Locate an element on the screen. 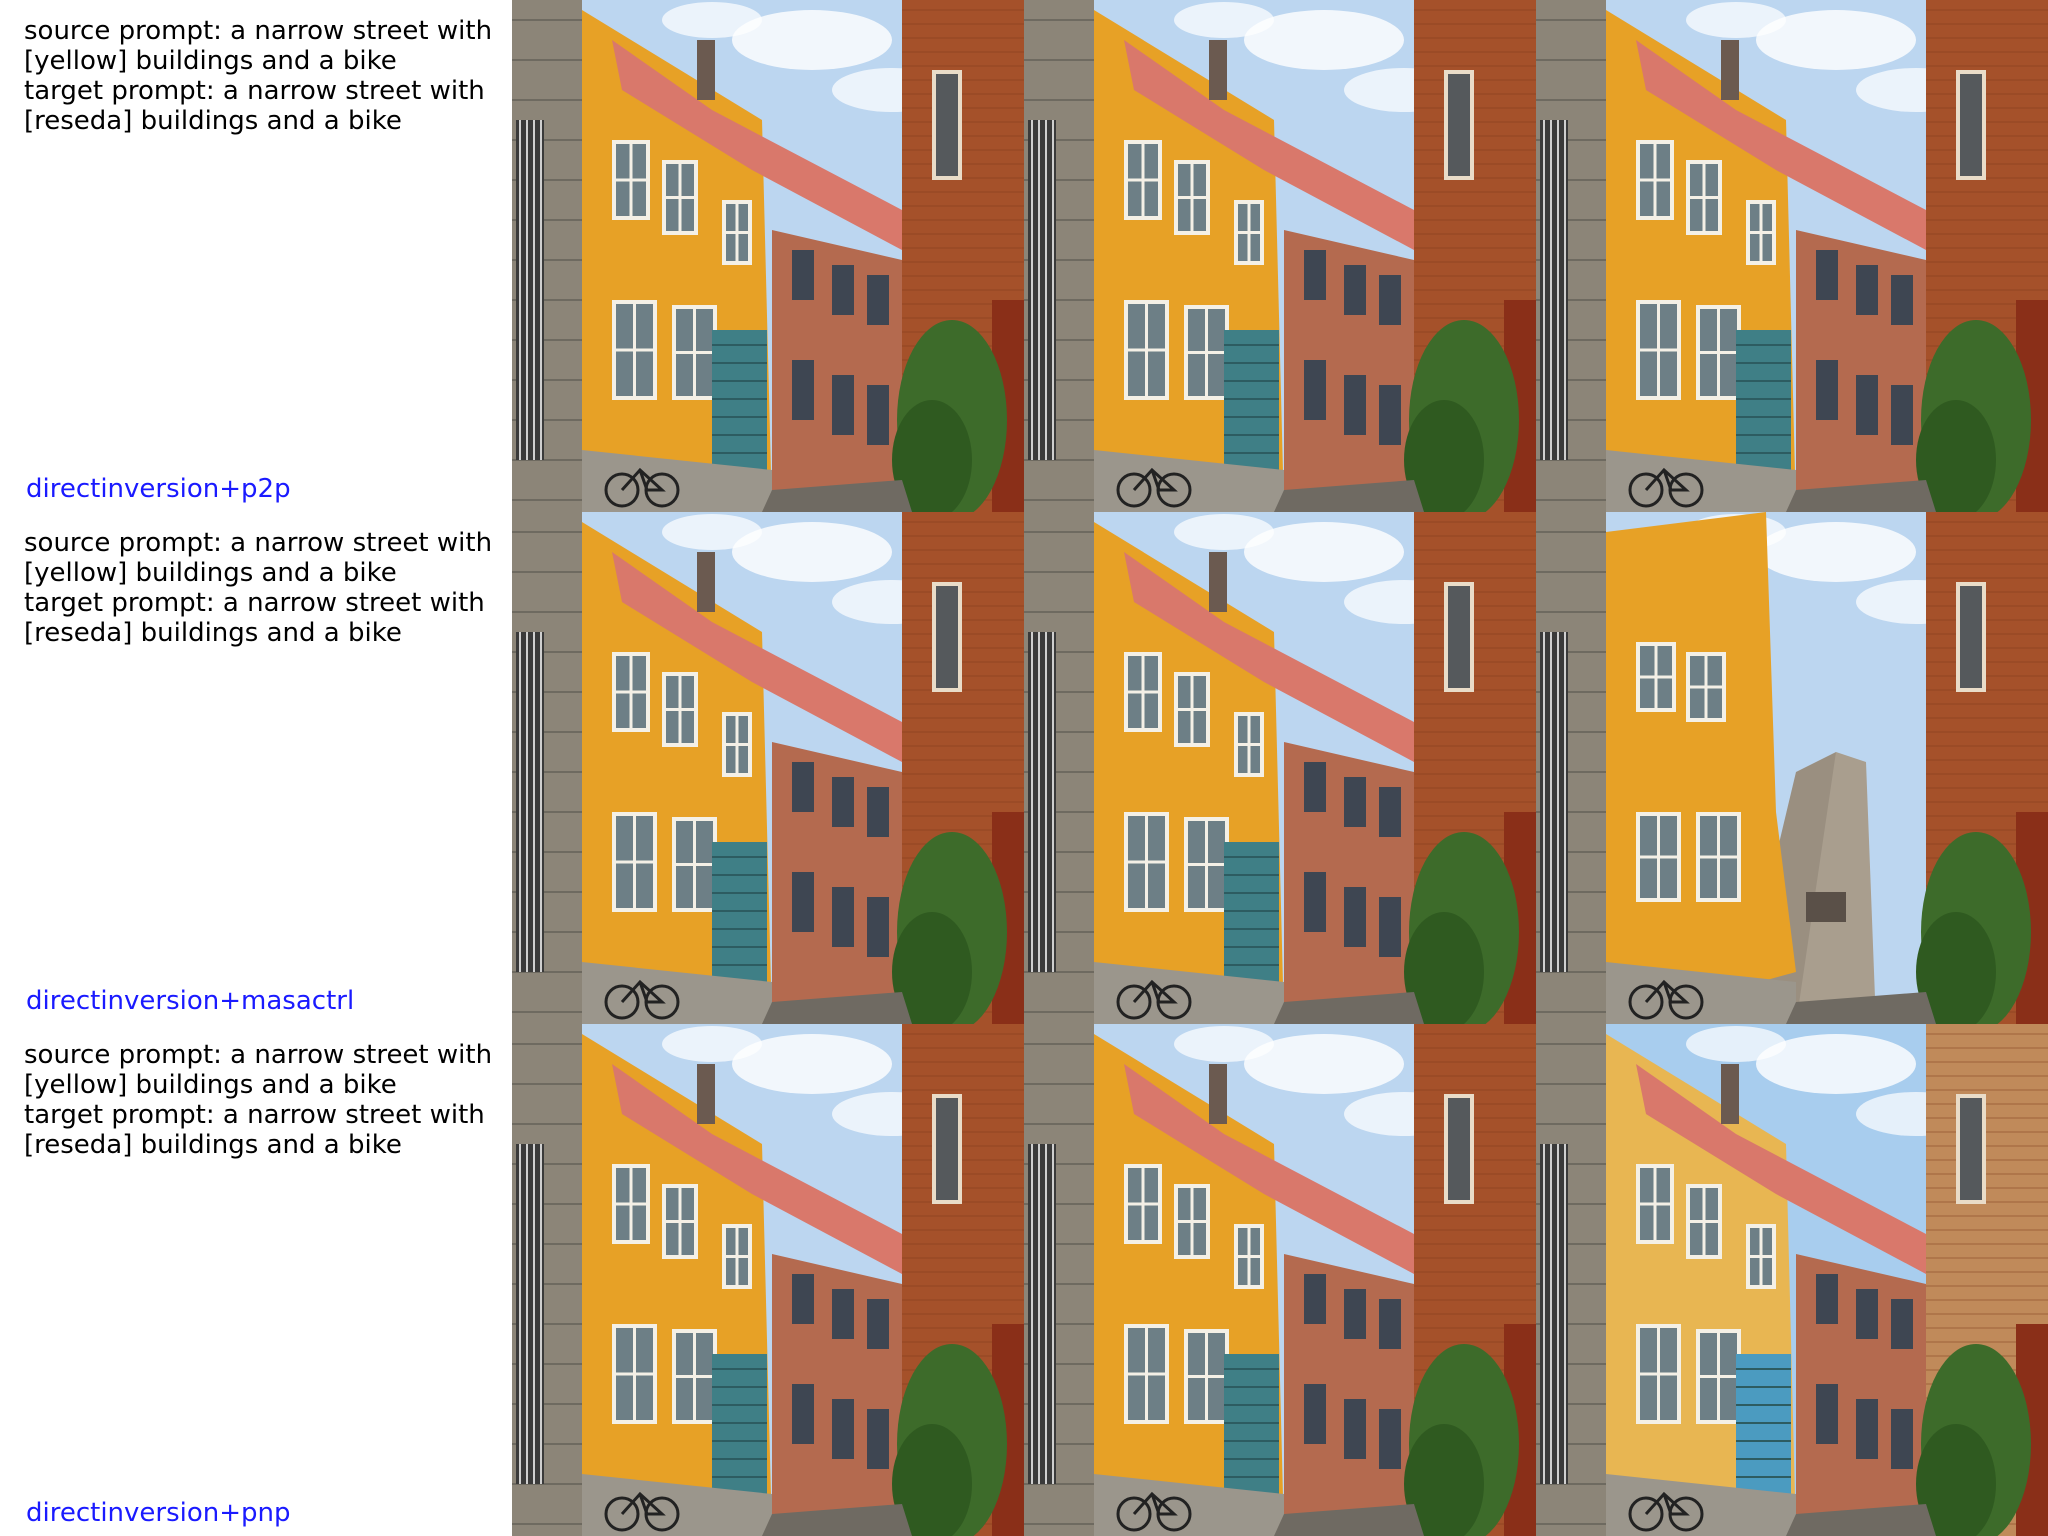  method-label: directinversion+p2p is located at coordinates (158, 489).